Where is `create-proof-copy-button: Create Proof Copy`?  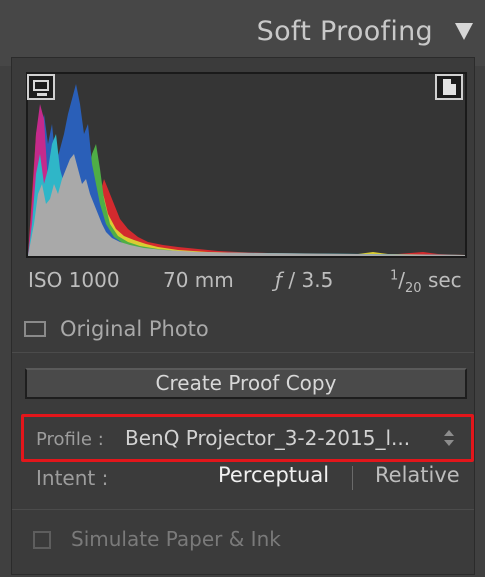
create-proof-copy-button: Create Proof Copy is located at coordinates (246, 383).